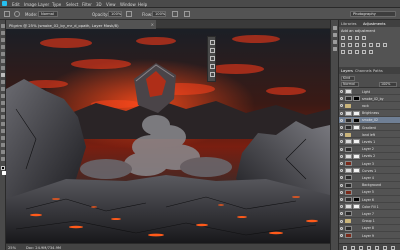  What do you see at coordinates (350, 84) in the screenshot?
I see `blend-mode-select: Normal` at bounding box center [350, 84].